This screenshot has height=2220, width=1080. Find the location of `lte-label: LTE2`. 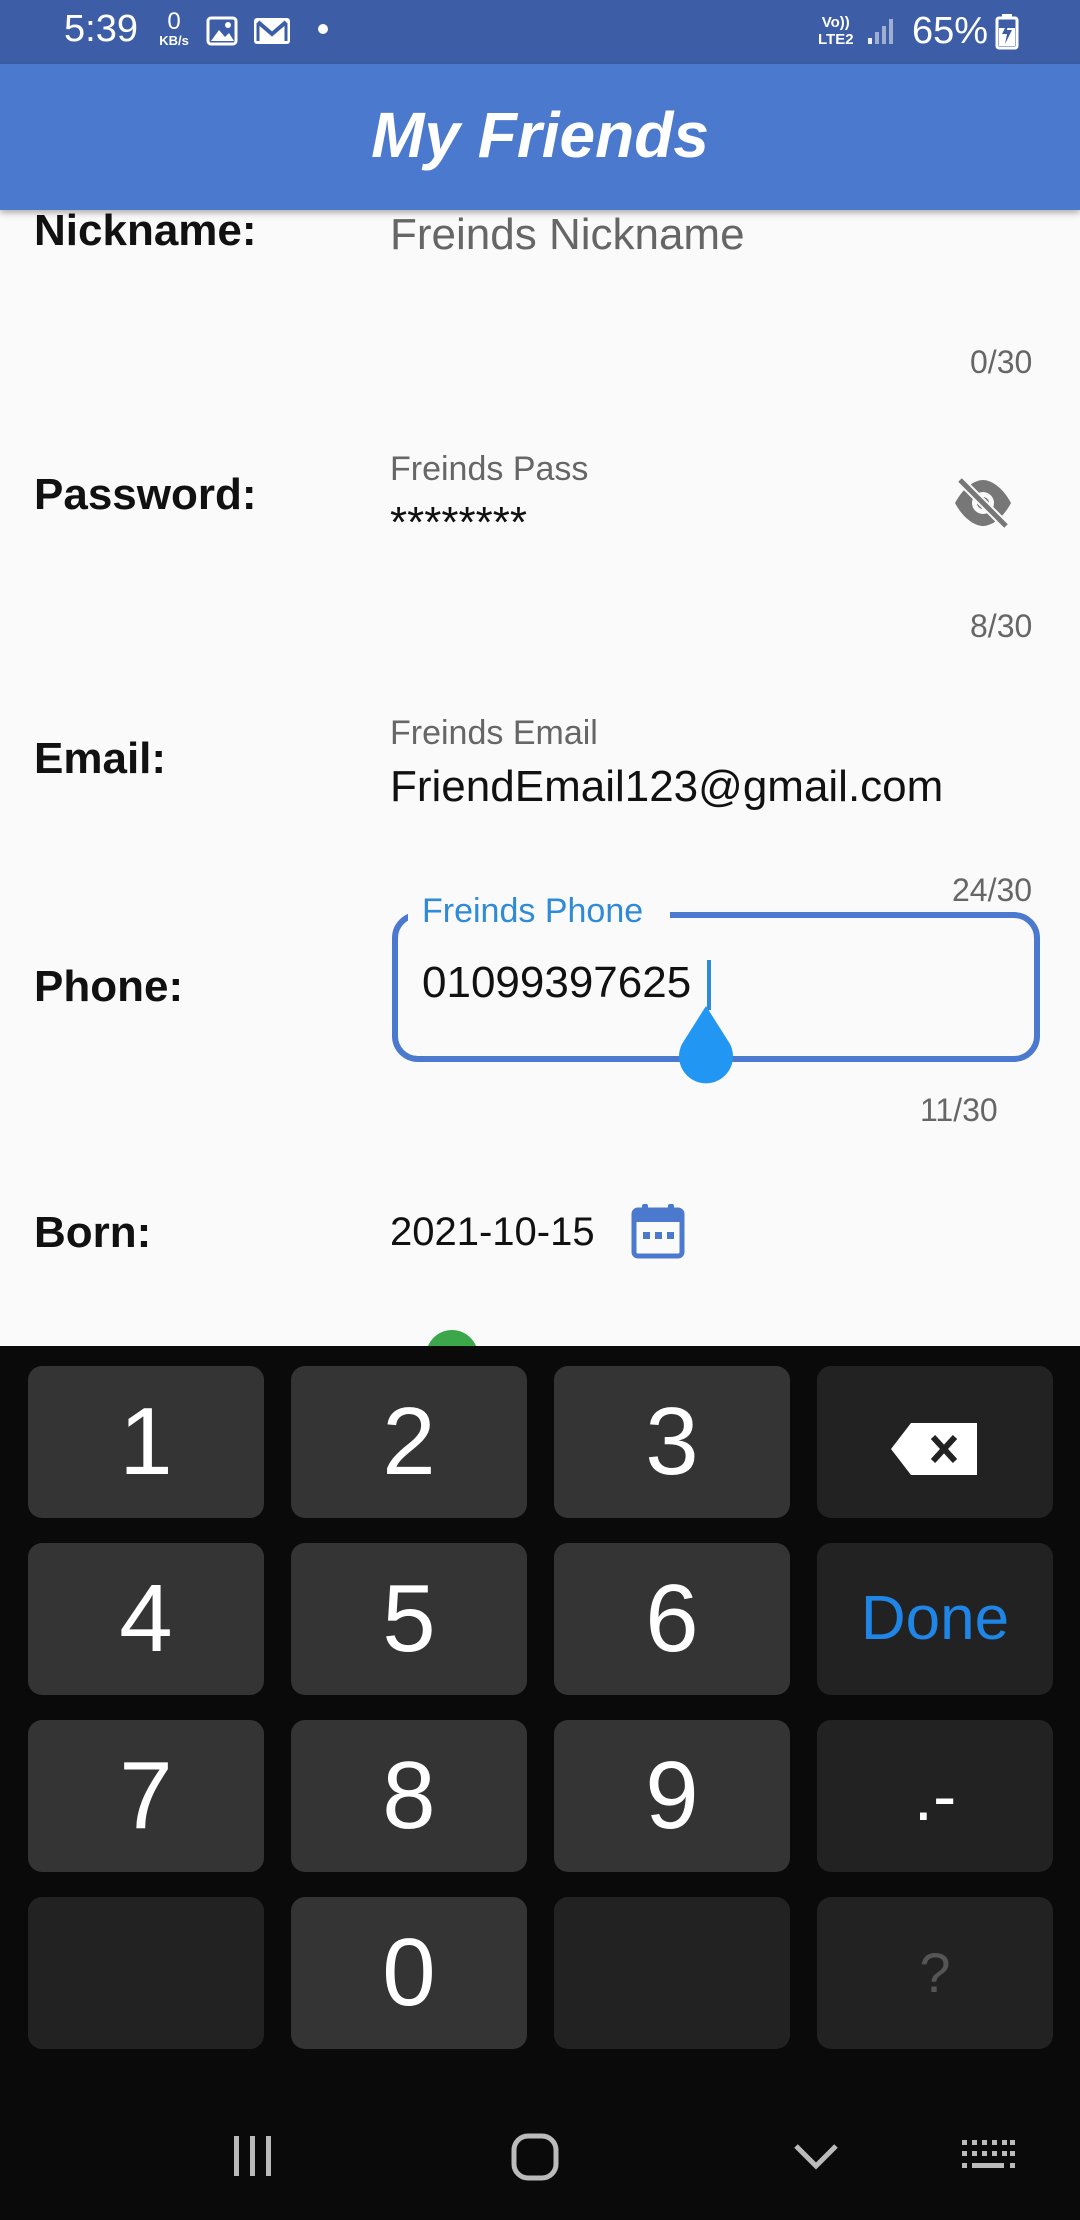

lte-label: LTE2 is located at coordinates (836, 39).